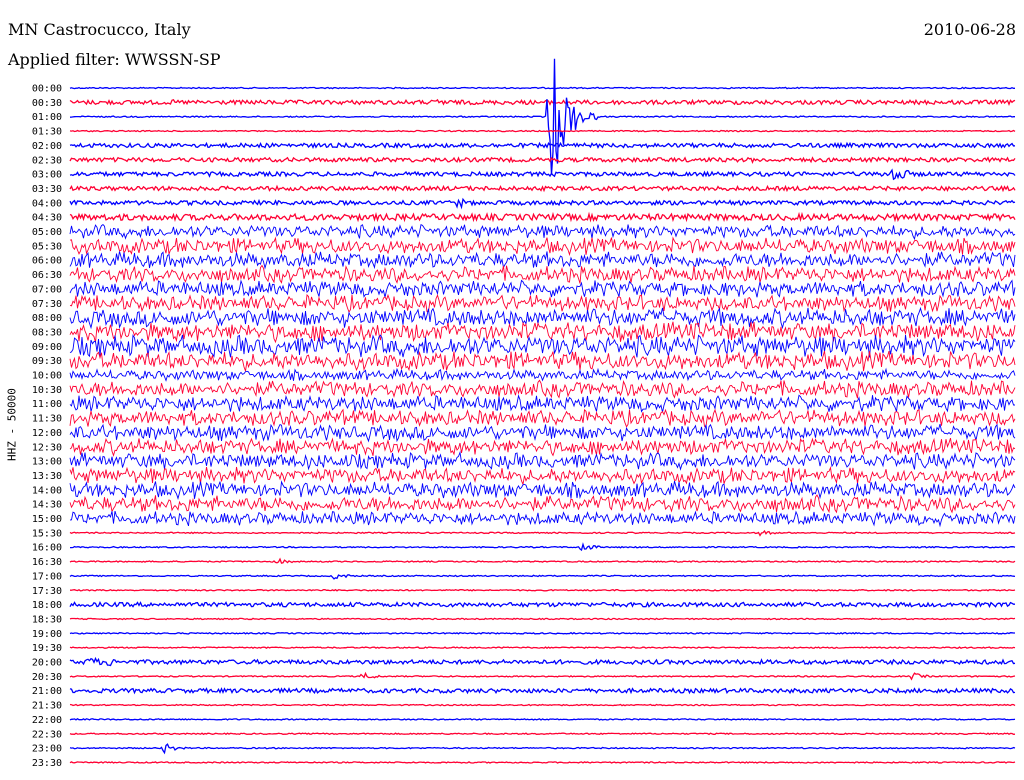 Image resolution: width=1024 pixels, height=780 pixels. What do you see at coordinates (47, 462) in the screenshot?
I see `row-label-26: 13:00` at bounding box center [47, 462].